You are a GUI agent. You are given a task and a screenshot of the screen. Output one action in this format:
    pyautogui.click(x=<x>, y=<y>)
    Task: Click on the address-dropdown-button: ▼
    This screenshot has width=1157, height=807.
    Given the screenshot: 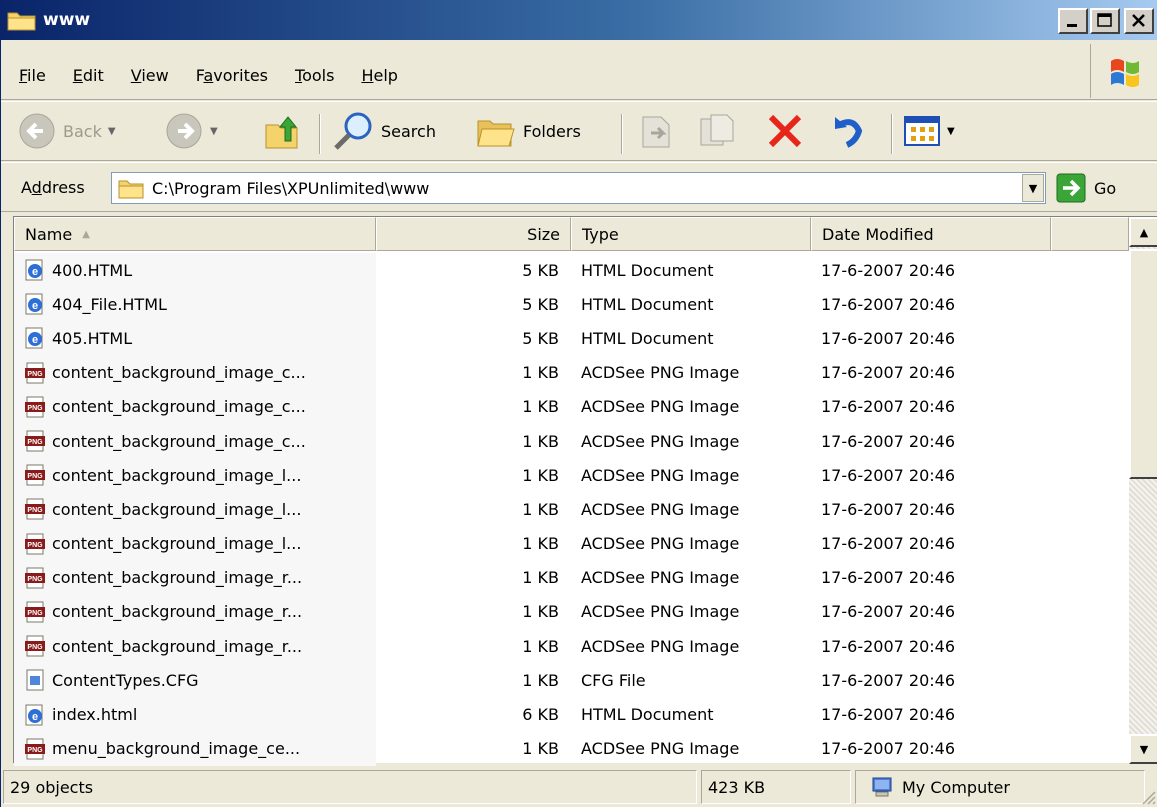 What is the action you would take?
    pyautogui.click(x=1033, y=188)
    